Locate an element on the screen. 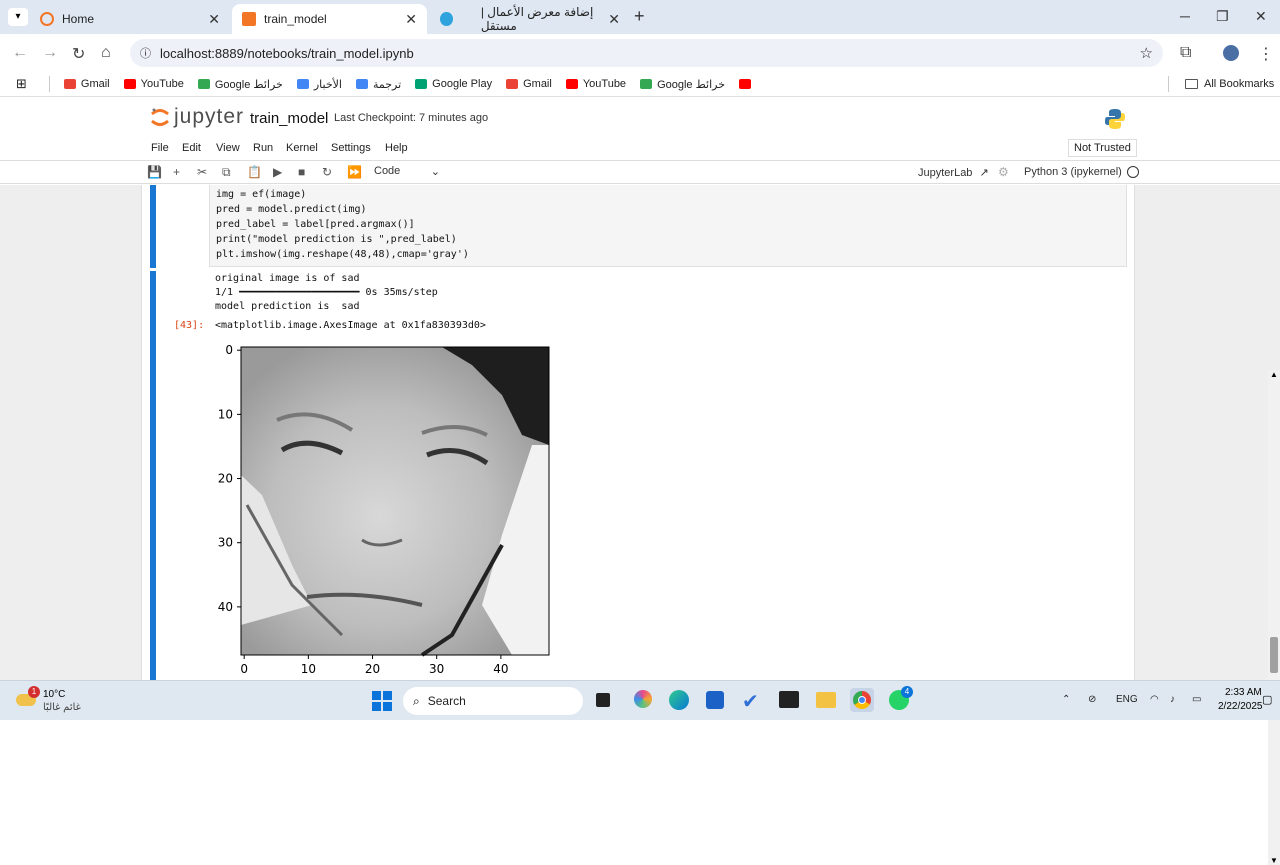 The image size is (1280, 865). tab-mostaql: إضافة معرض الأعمال | مستقل ✕ is located at coordinates (530, 19).